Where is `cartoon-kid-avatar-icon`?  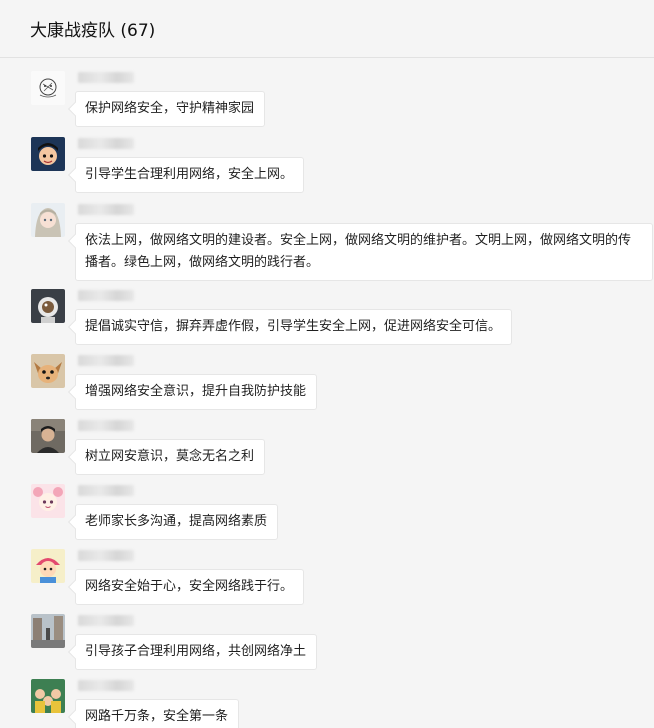
cartoon-kid-avatar-icon is located at coordinates (48, 566).